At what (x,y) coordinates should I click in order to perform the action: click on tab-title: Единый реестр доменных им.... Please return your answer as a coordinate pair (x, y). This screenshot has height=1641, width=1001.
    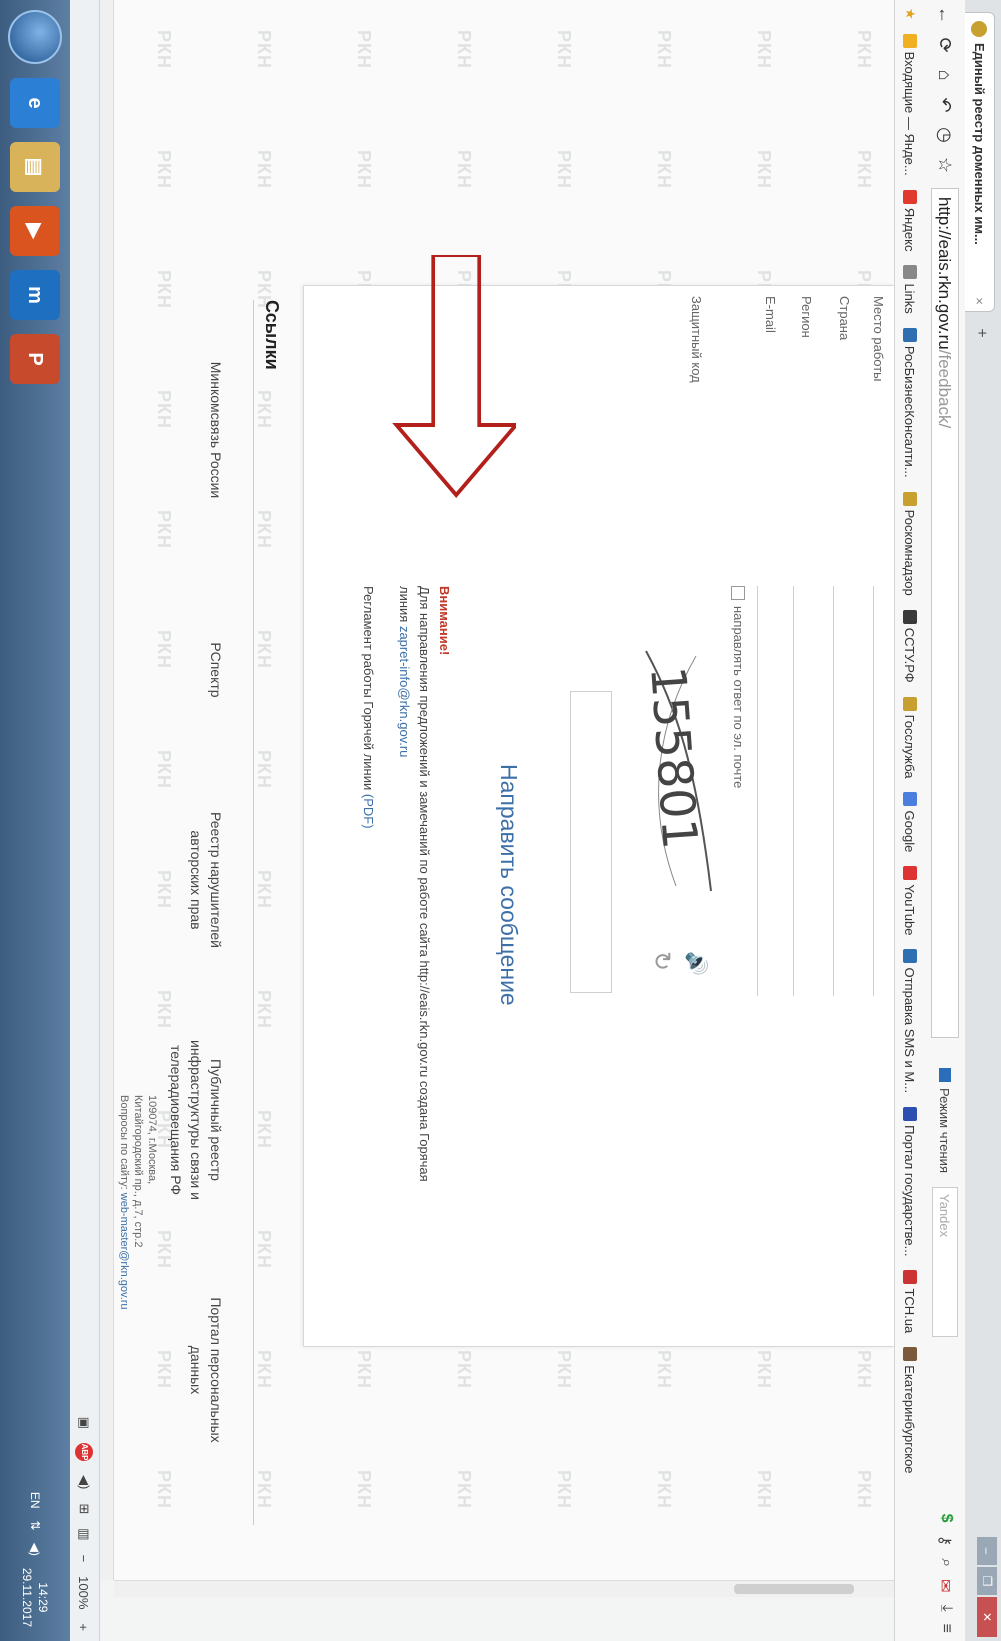
    Looking at the image, I should click on (979, 144).